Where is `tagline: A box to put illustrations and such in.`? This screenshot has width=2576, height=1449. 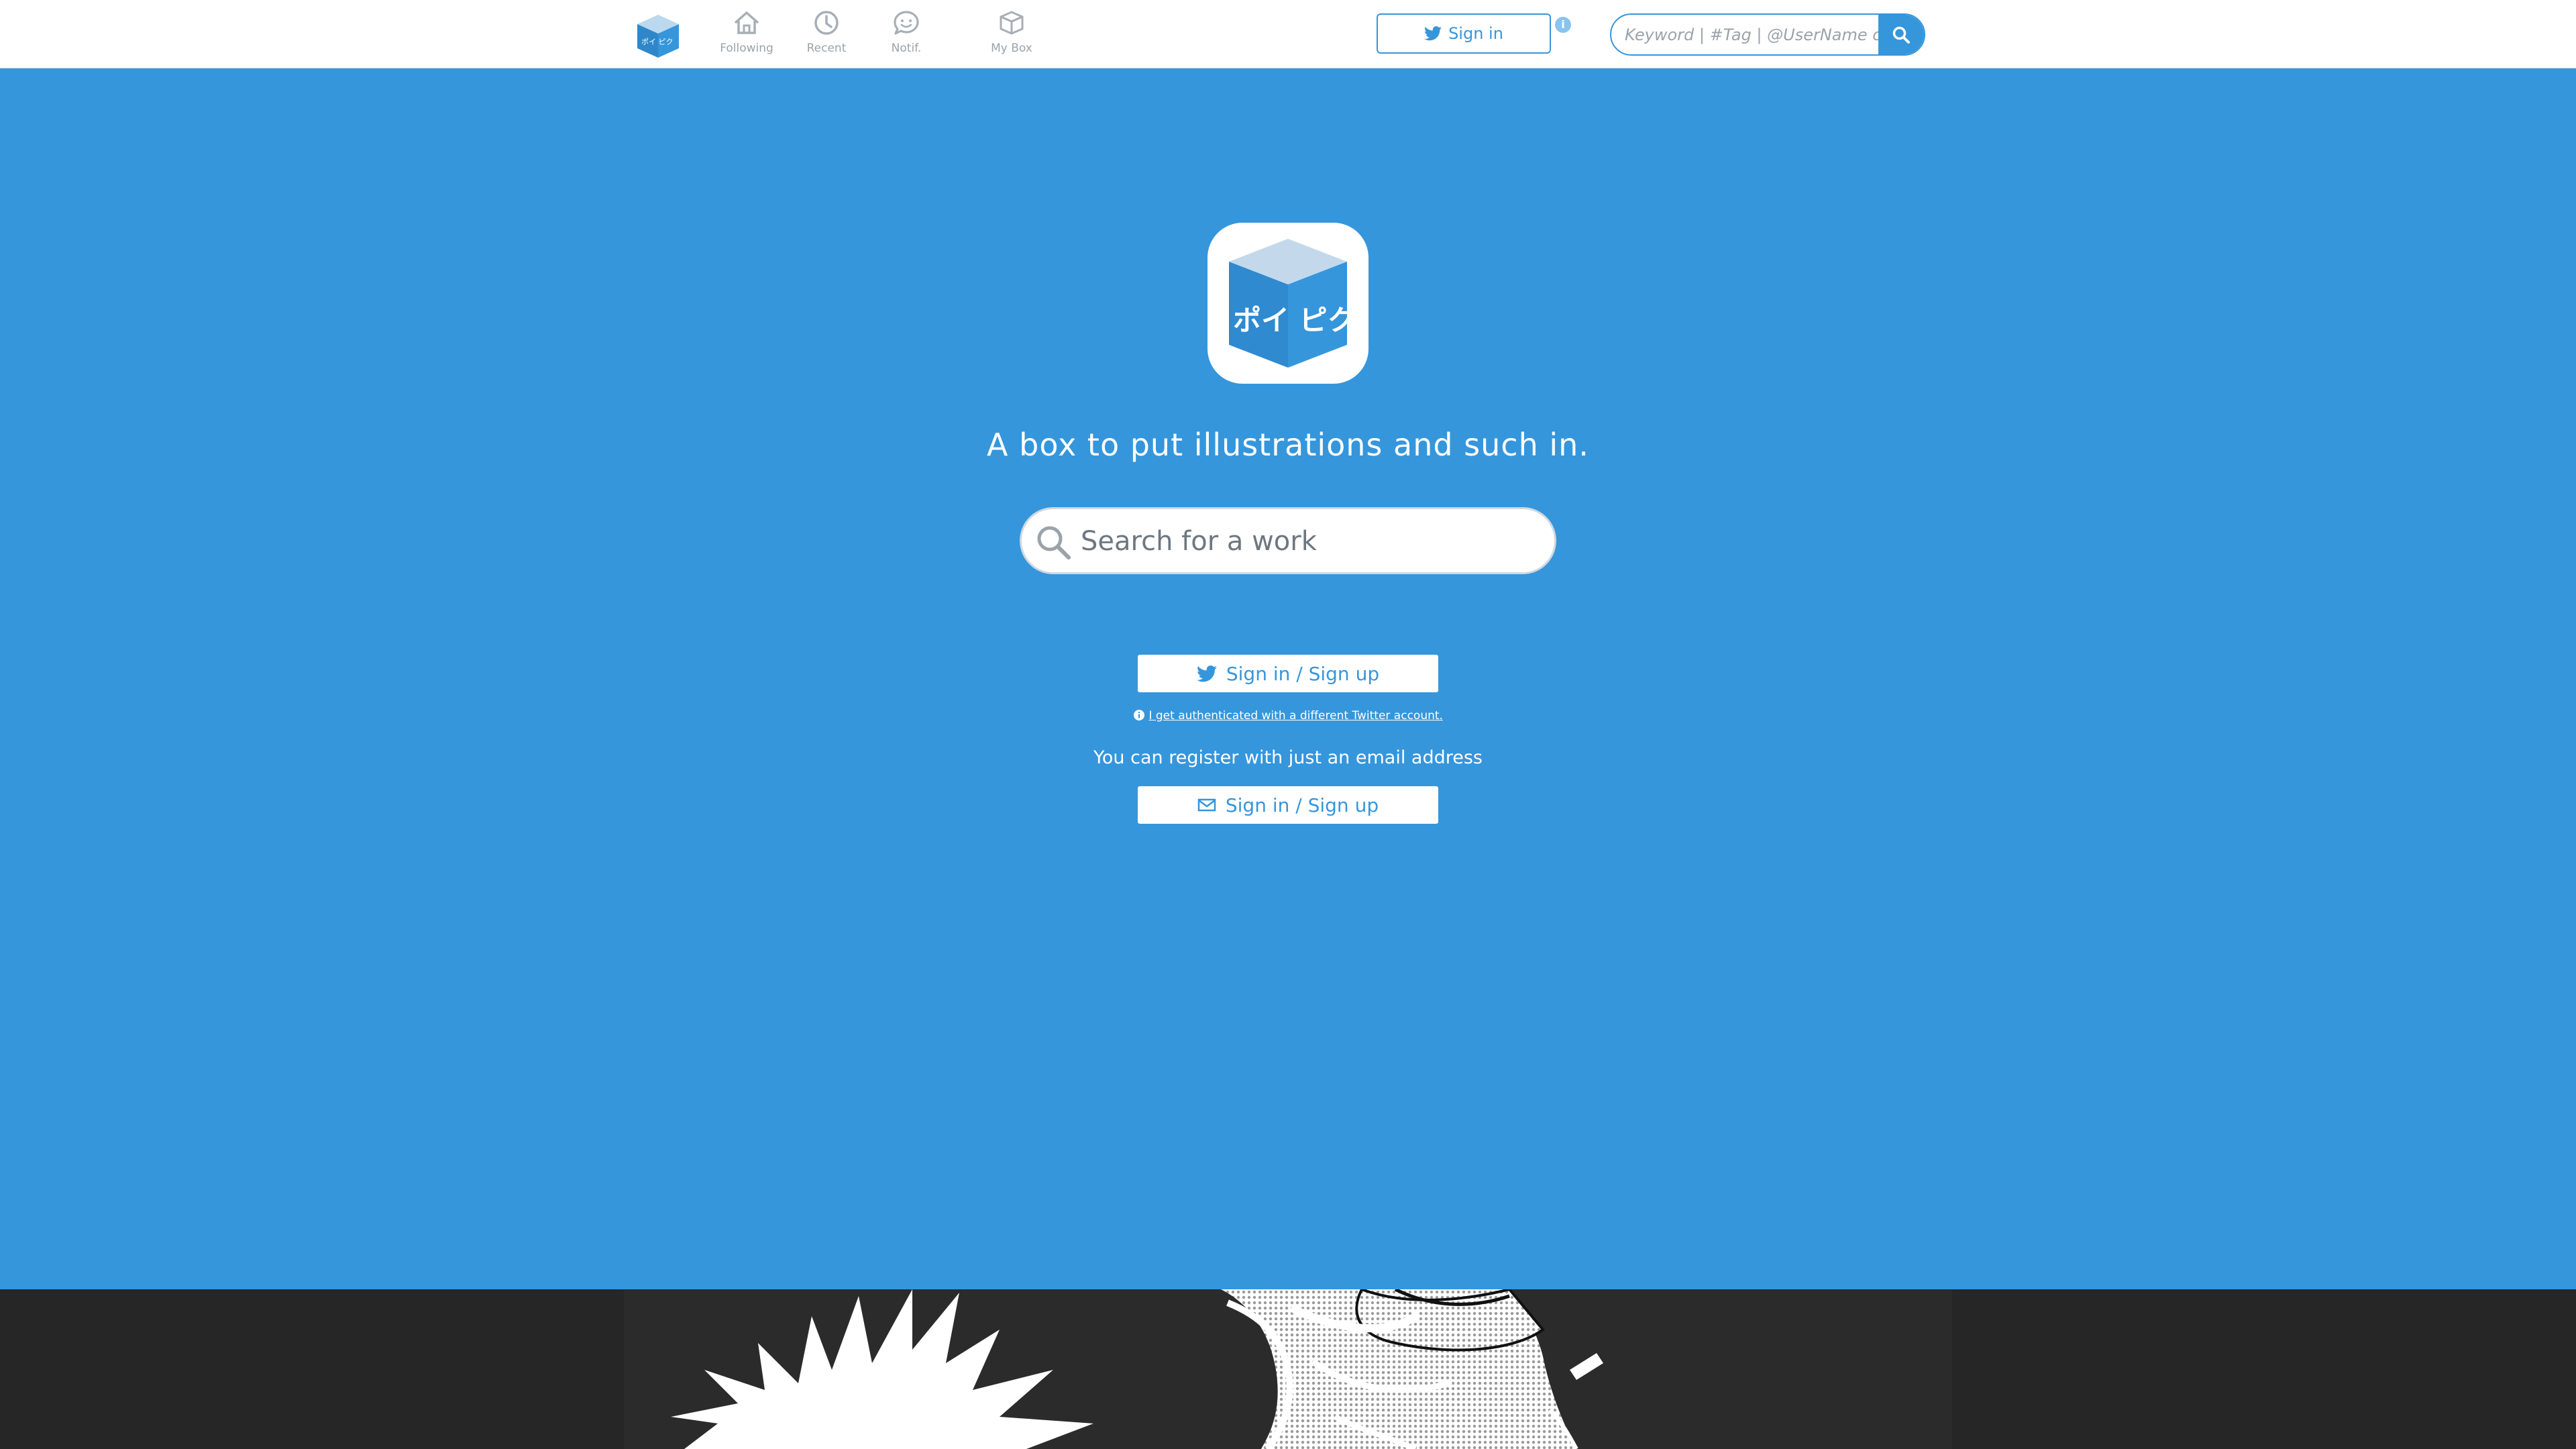
tagline: A box to put illustrations and such in. is located at coordinates (1288, 445).